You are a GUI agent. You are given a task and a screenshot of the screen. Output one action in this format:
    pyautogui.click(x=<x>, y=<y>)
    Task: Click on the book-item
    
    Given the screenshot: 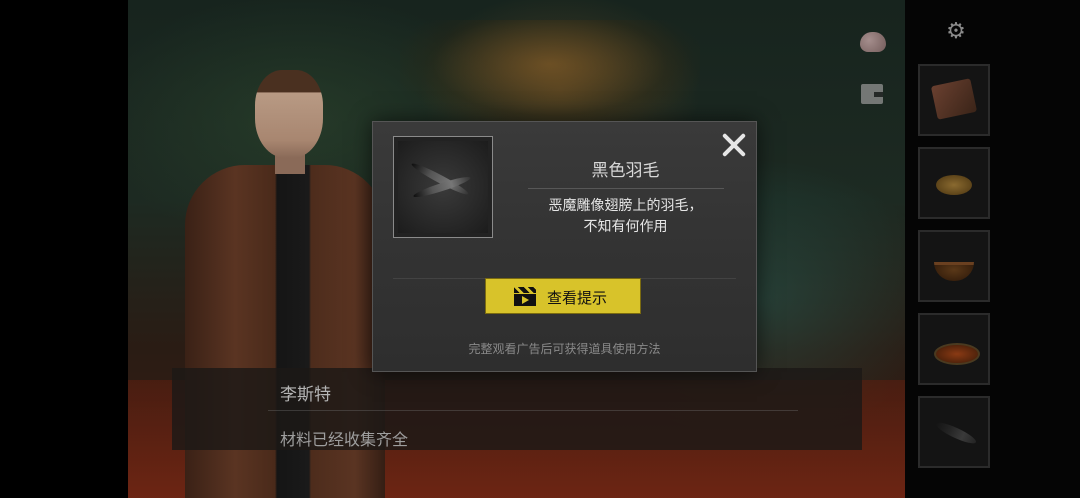 What is the action you would take?
    pyautogui.click(x=954, y=99)
    